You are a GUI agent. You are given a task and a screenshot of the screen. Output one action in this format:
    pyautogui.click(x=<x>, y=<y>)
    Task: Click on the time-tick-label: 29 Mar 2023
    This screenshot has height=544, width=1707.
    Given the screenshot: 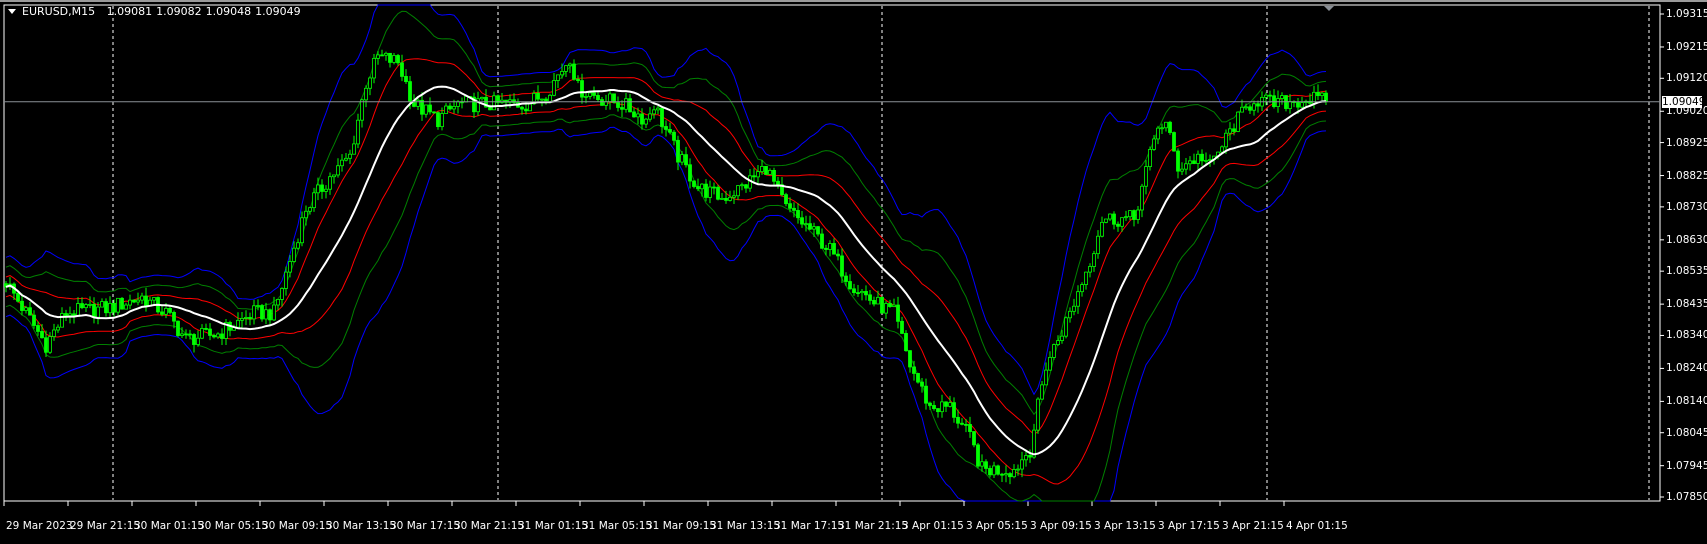 What is the action you would take?
    pyautogui.click(x=39, y=526)
    